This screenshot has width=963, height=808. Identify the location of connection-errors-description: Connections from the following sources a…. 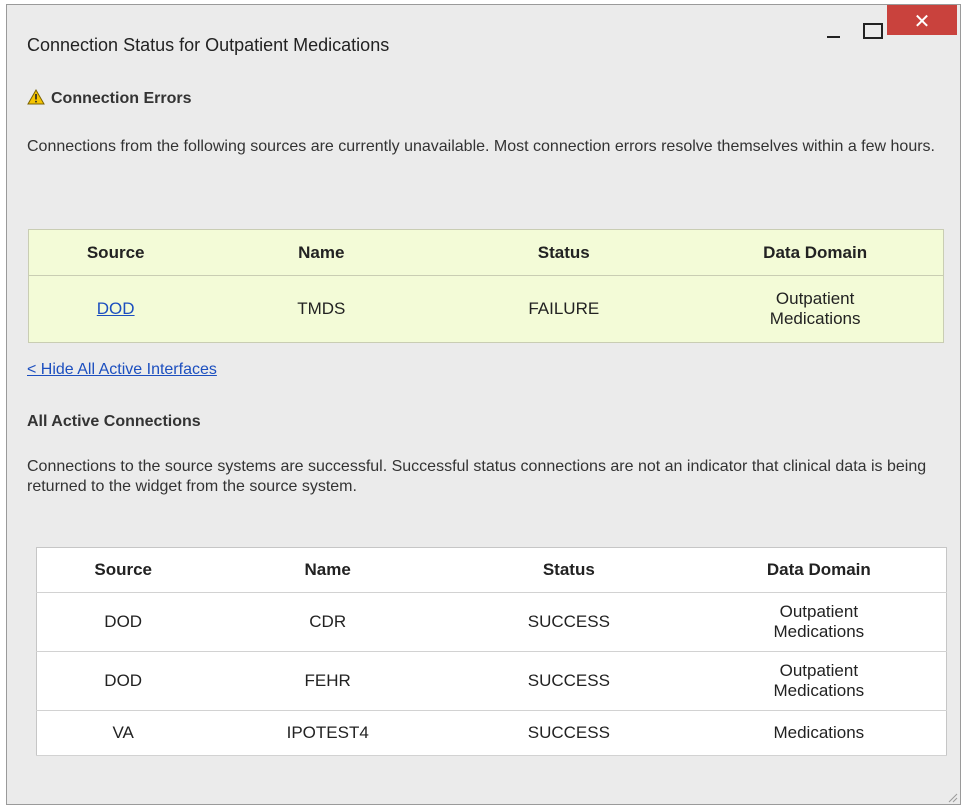
(481, 146).